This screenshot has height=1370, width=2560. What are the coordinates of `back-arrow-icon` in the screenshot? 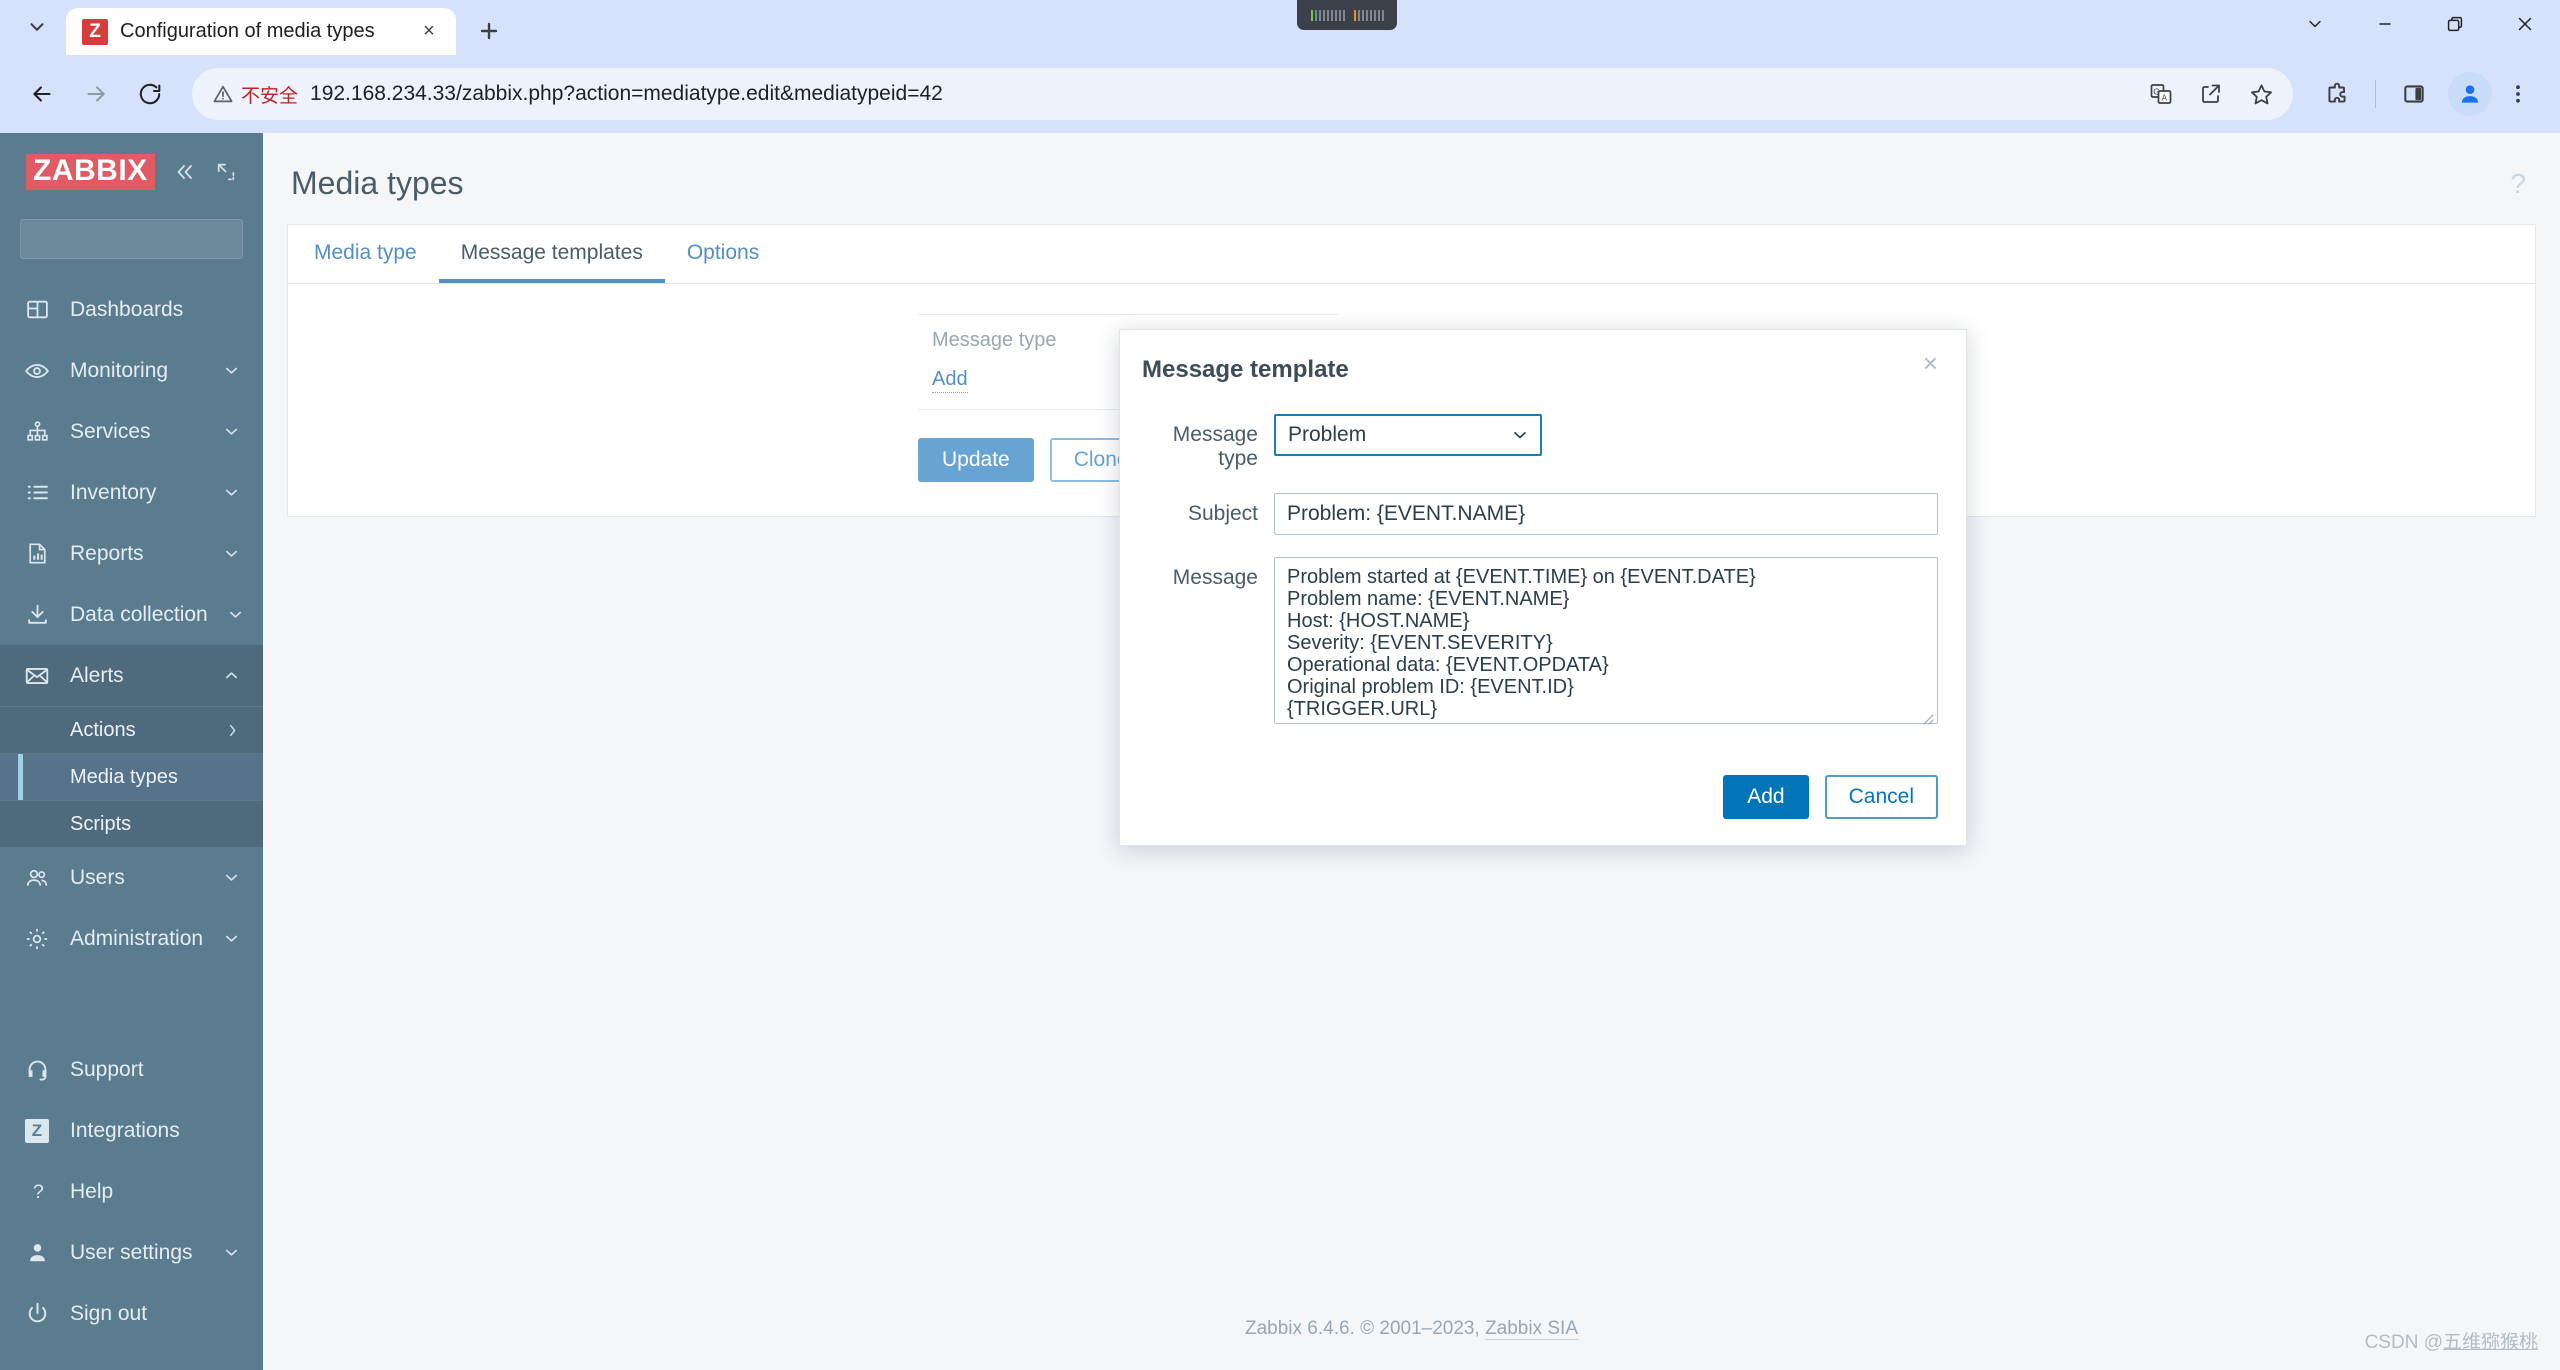 It's located at (42, 94).